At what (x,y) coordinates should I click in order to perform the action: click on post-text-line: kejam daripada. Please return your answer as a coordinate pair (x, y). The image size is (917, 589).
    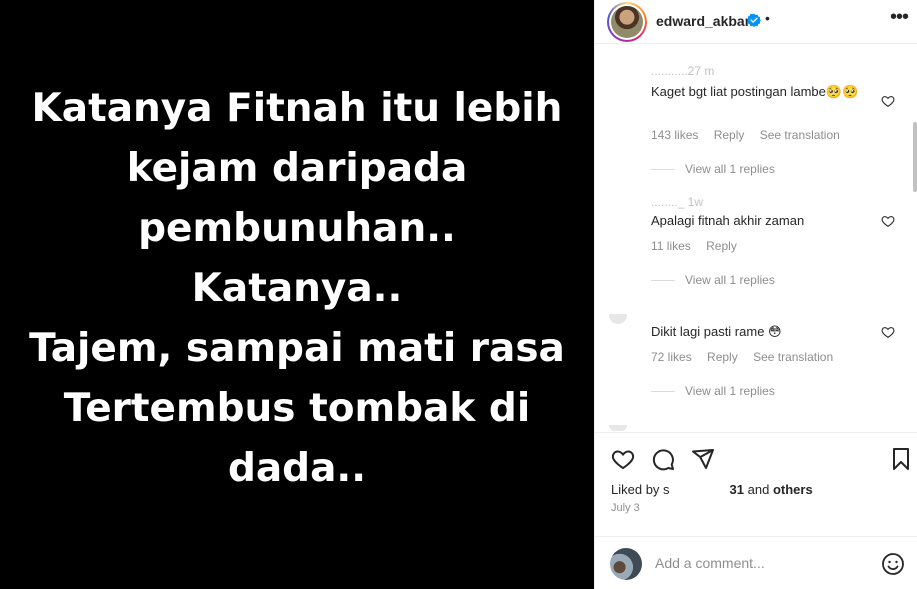
    Looking at the image, I should click on (297, 168).